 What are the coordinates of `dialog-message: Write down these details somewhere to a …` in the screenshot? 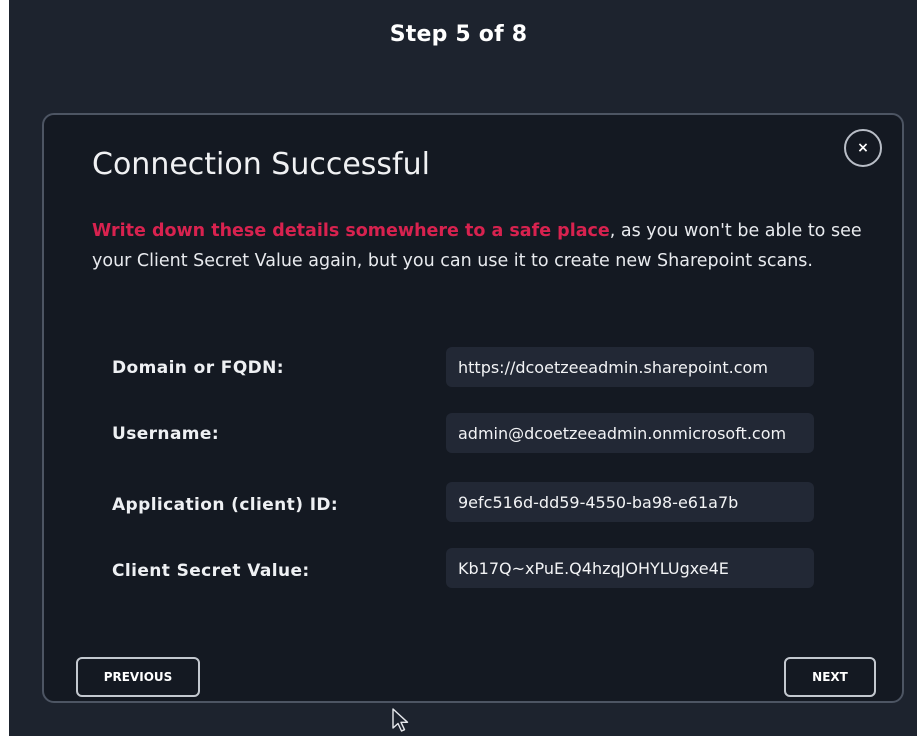 It's located at (477, 246).